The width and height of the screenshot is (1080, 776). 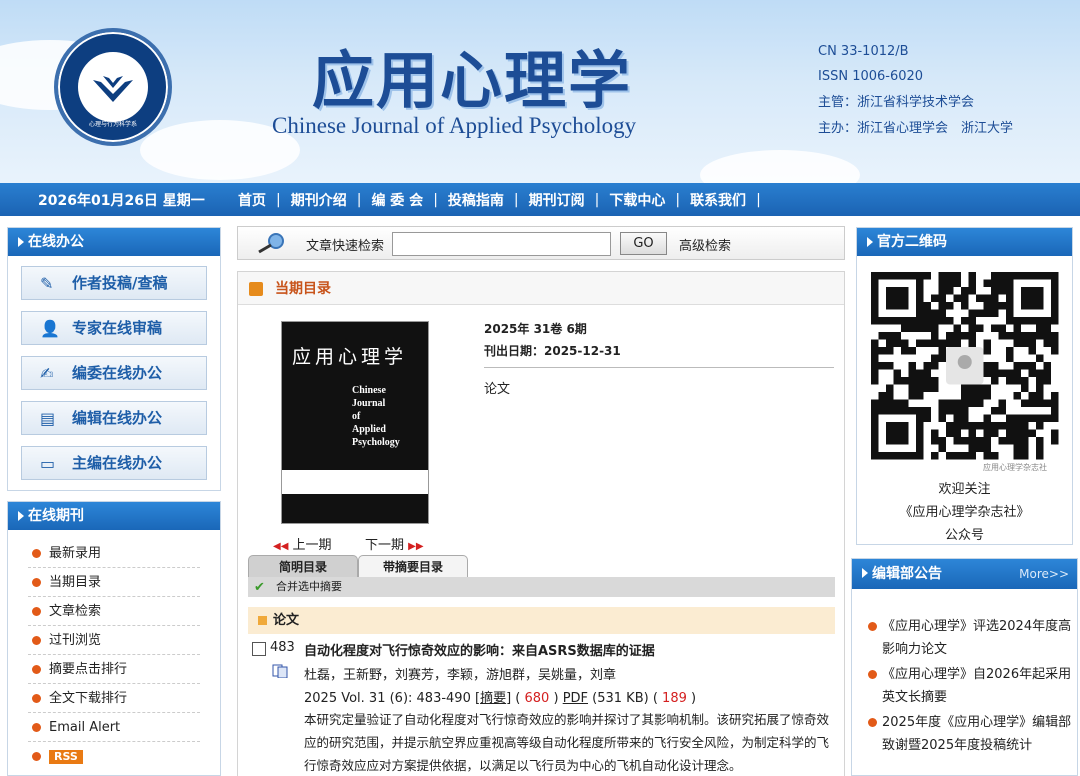 What do you see at coordinates (705, 244) in the screenshot?
I see `advanced-search-link: 高级检索` at bounding box center [705, 244].